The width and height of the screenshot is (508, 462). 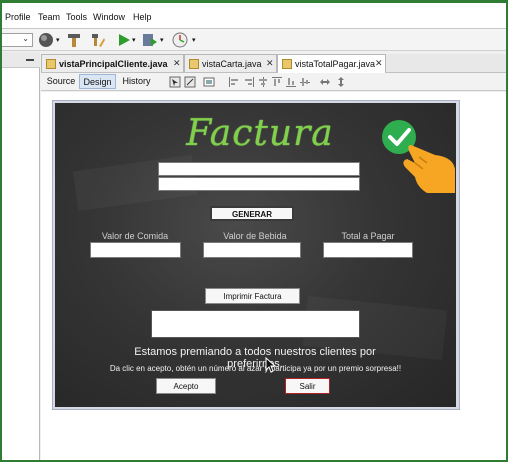 What do you see at coordinates (255, 236) in the screenshot?
I see `drink-value-label: Valor de Bebida` at bounding box center [255, 236].